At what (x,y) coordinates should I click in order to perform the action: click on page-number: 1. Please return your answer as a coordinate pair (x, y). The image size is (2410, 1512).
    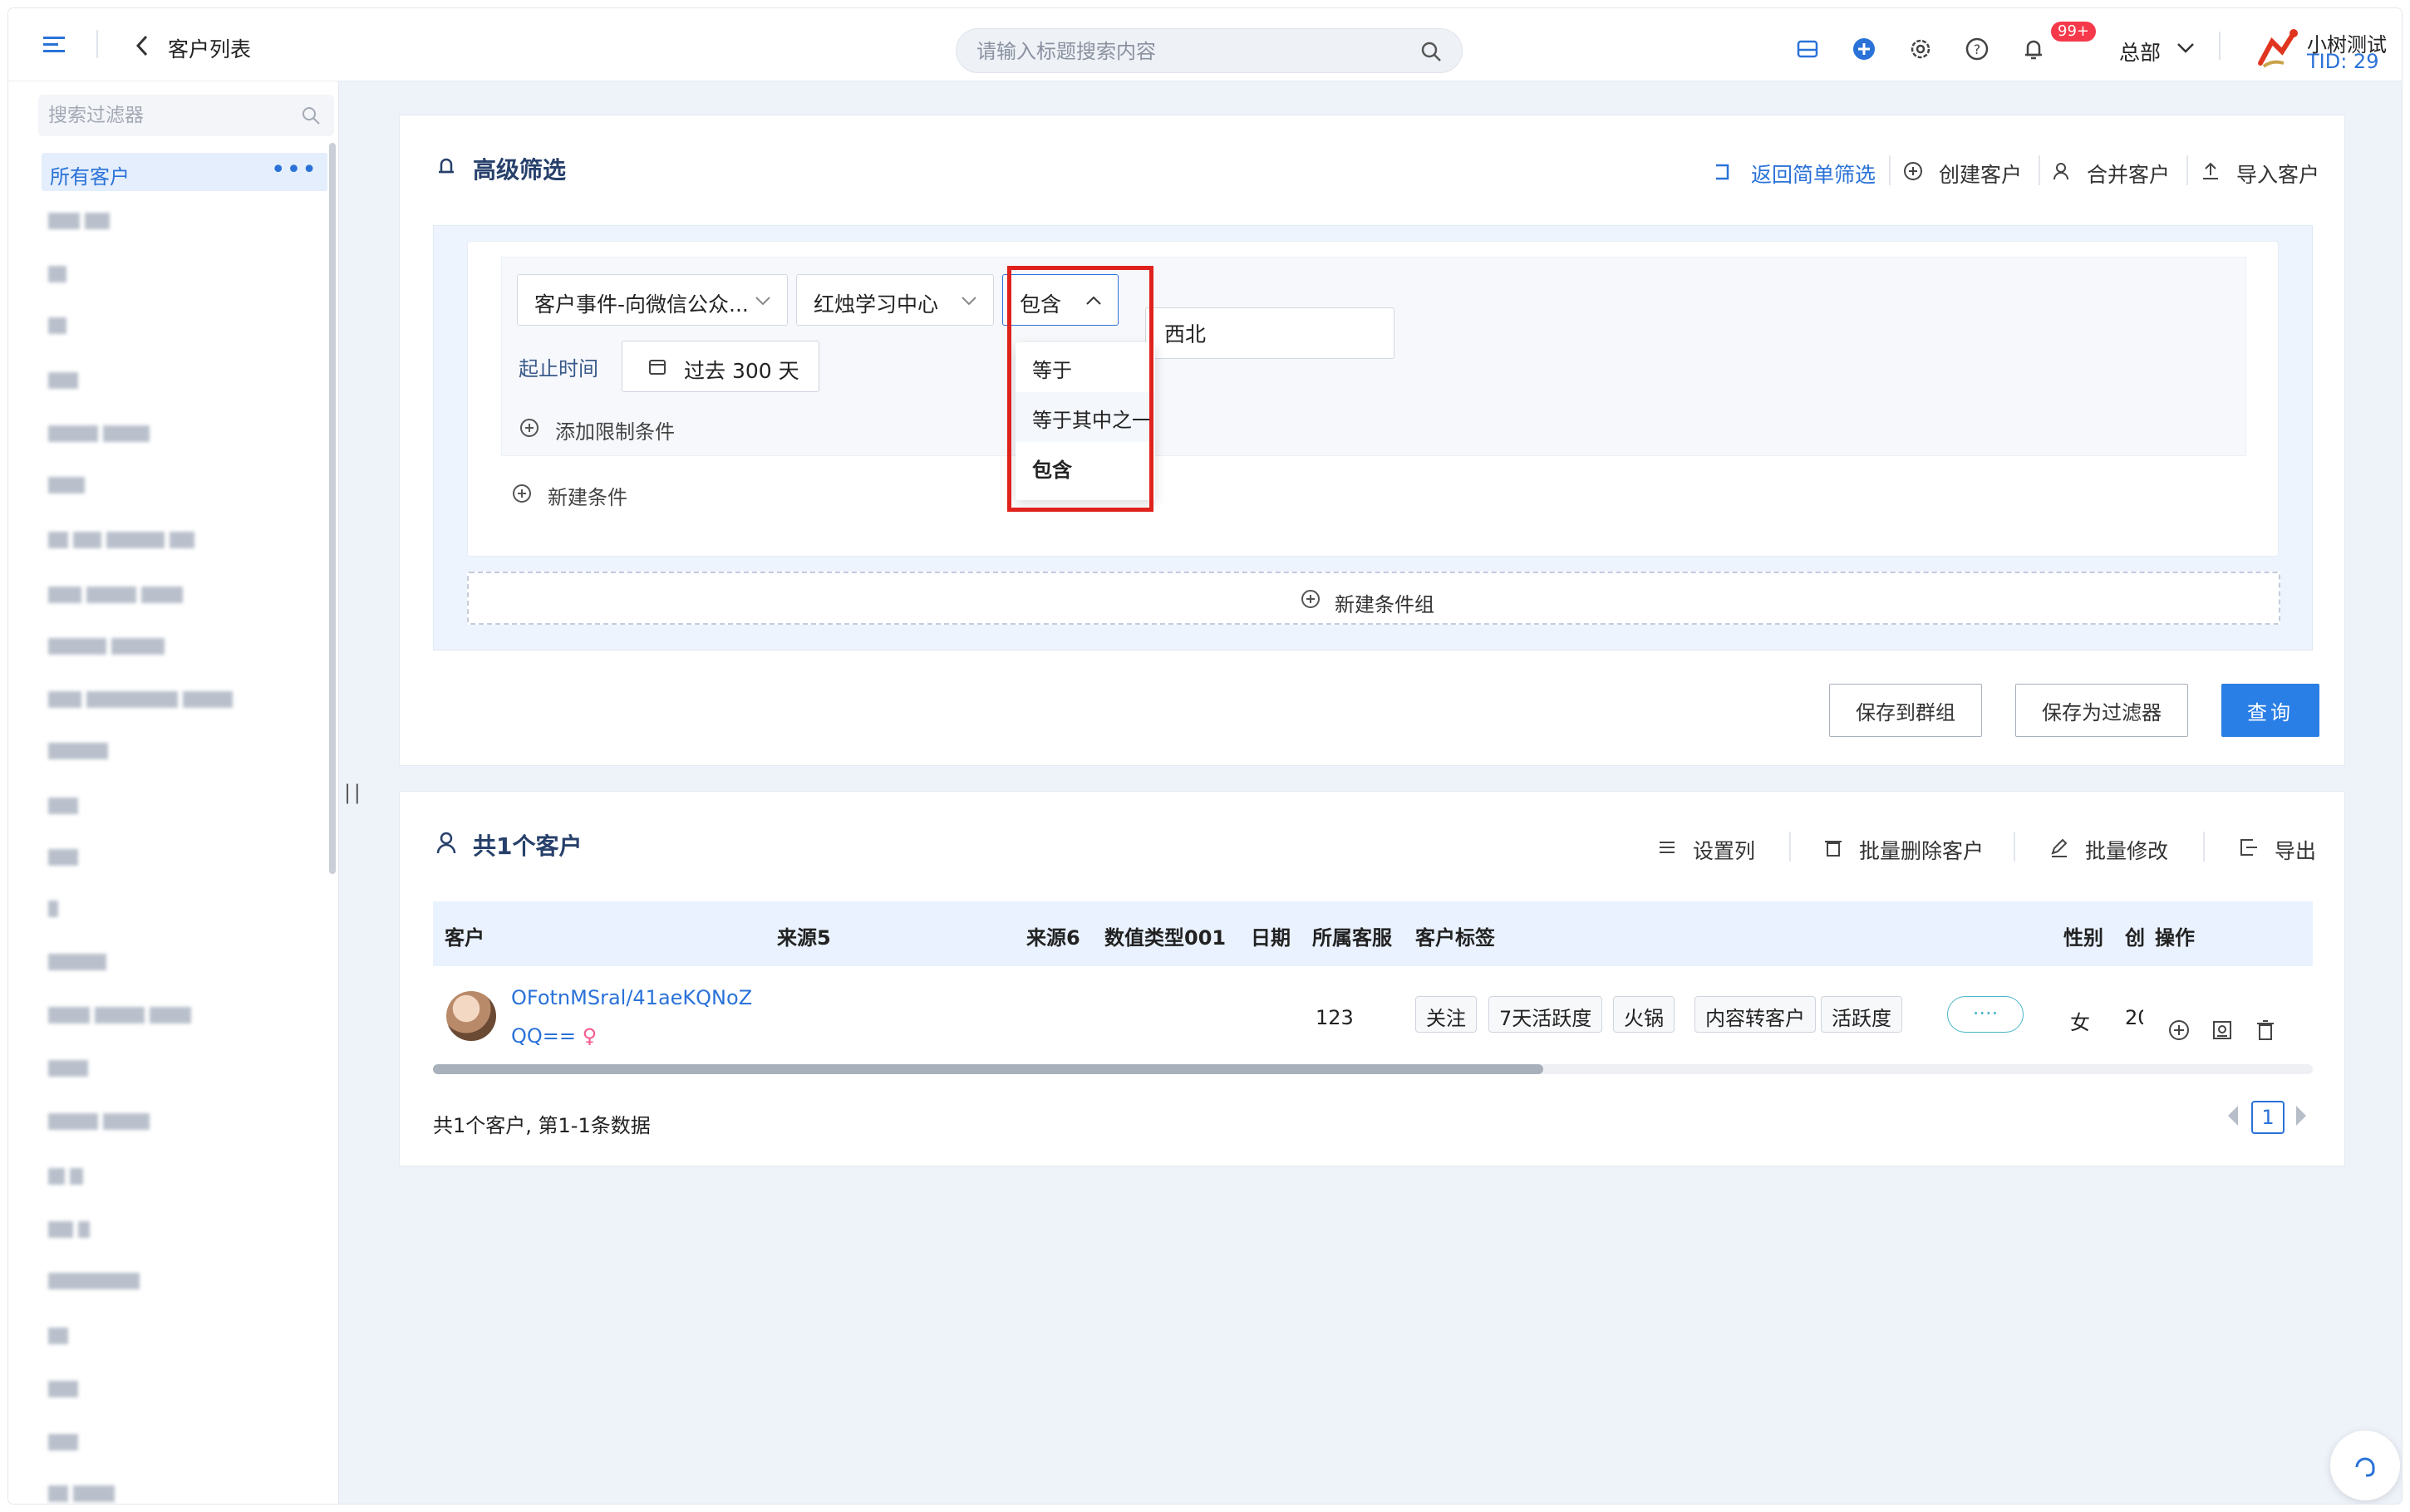
    Looking at the image, I should click on (2268, 1117).